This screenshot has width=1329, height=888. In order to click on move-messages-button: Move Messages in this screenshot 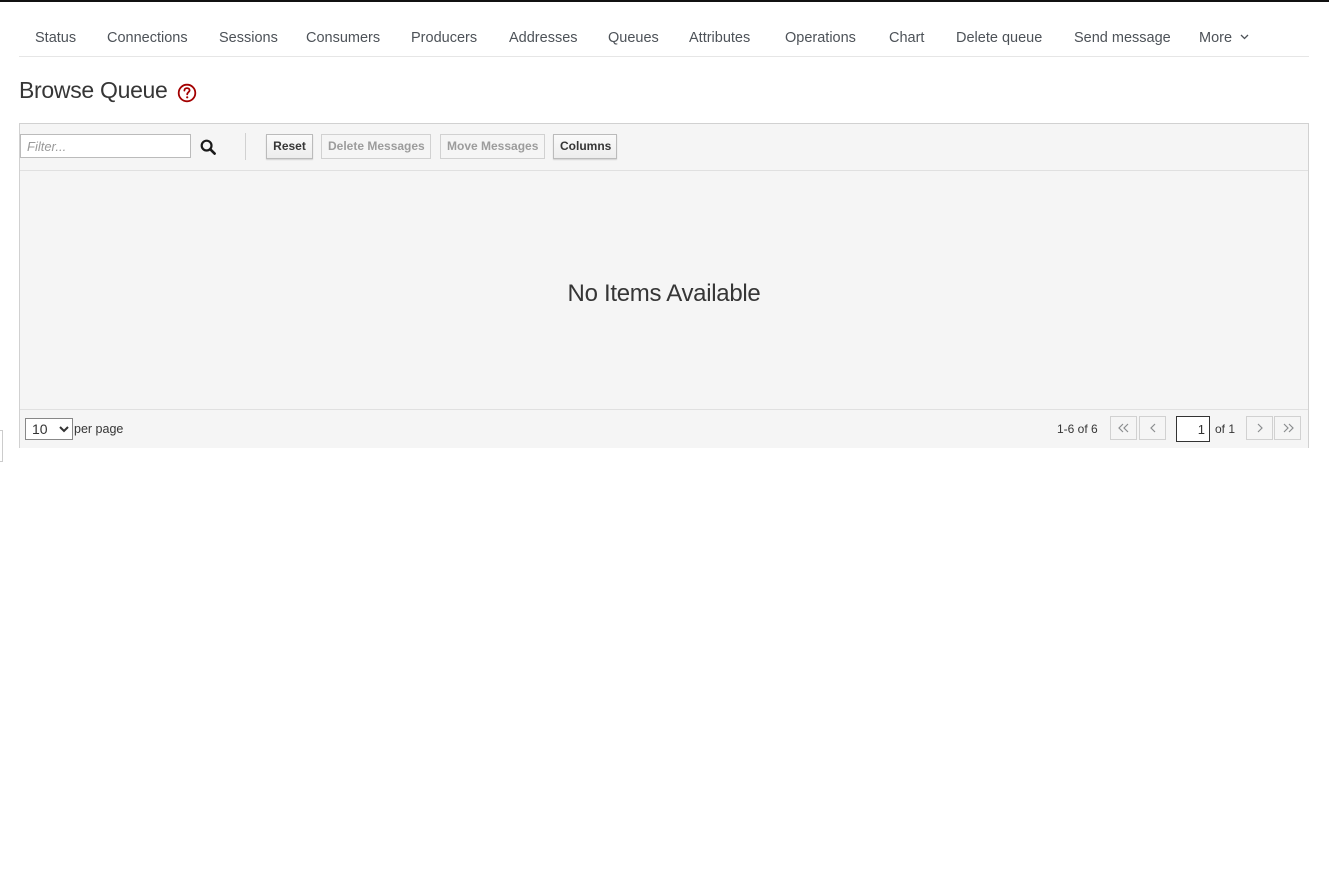, I will do `click(492, 146)`.